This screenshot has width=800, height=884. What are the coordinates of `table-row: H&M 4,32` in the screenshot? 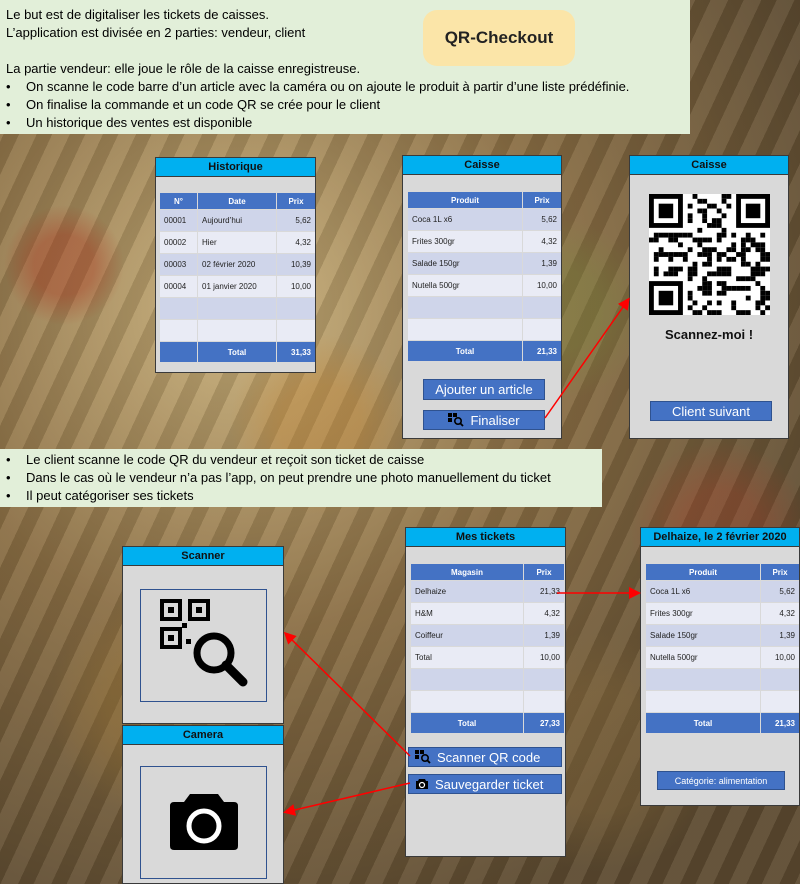 It's located at (487, 613).